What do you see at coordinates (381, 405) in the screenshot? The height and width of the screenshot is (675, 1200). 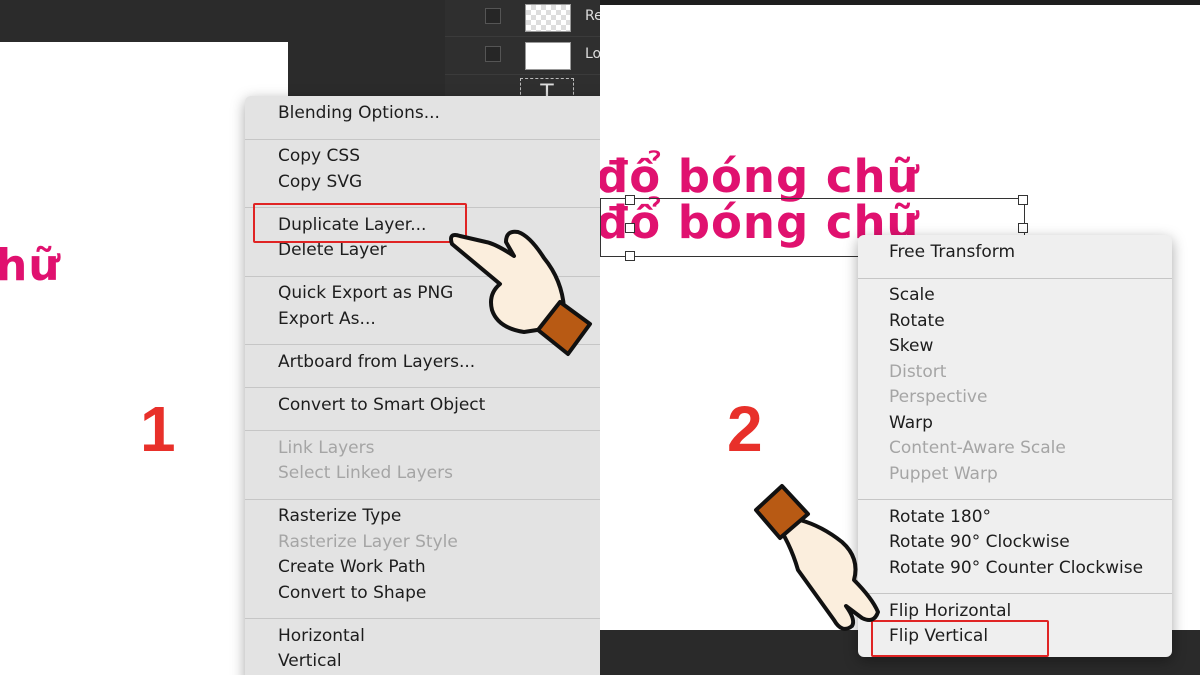 I see `menu-item-convert-to-smart-object: Convert to Smart Object` at bounding box center [381, 405].